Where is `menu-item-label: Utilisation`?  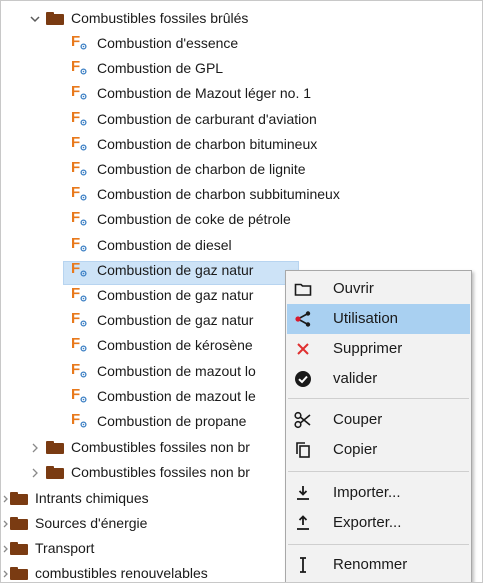
menu-item-label: Utilisation is located at coordinates (366, 318).